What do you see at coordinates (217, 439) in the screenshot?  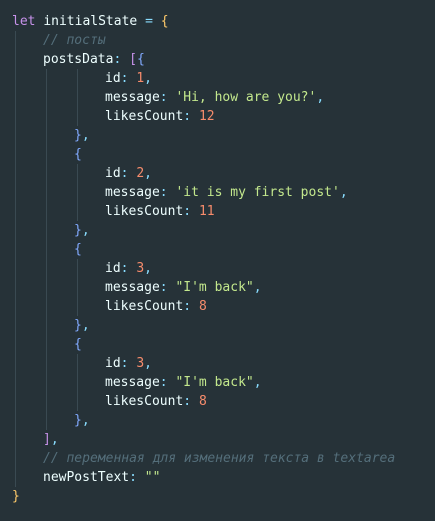 I see `code-line: ],` at bounding box center [217, 439].